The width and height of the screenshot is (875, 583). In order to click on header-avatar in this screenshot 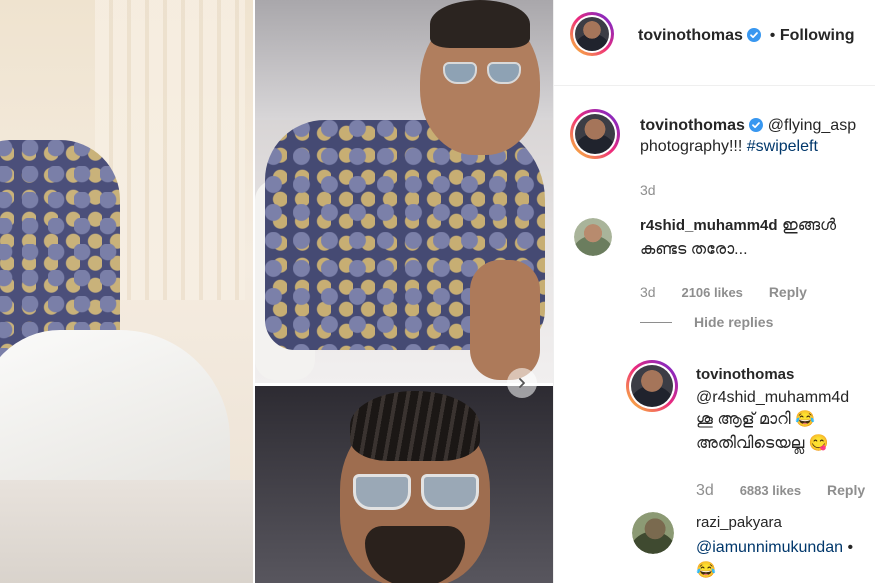, I will do `click(592, 34)`.